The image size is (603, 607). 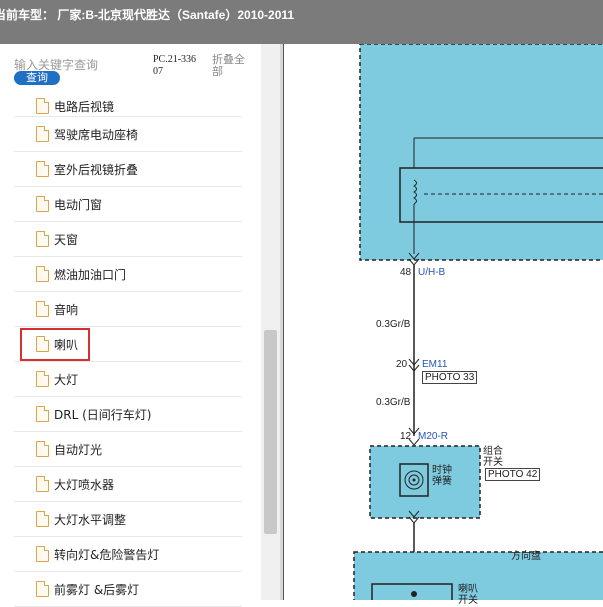 What do you see at coordinates (37, 78) in the screenshot?
I see `search-button: 查询` at bounding box center [37, 78].